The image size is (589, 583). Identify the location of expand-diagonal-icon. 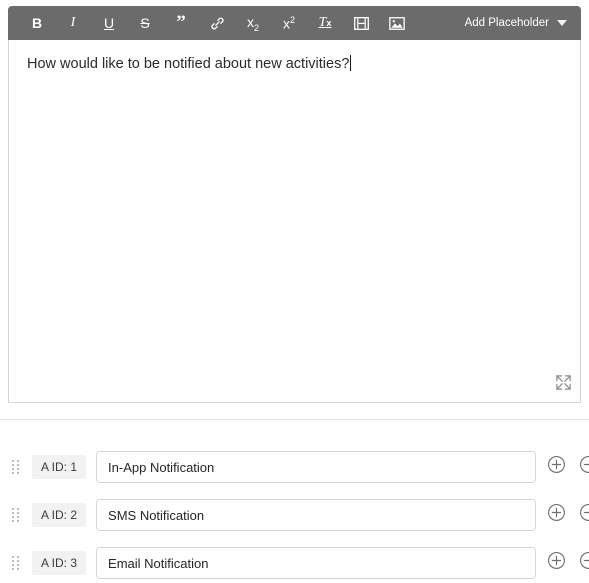
(563, 385).